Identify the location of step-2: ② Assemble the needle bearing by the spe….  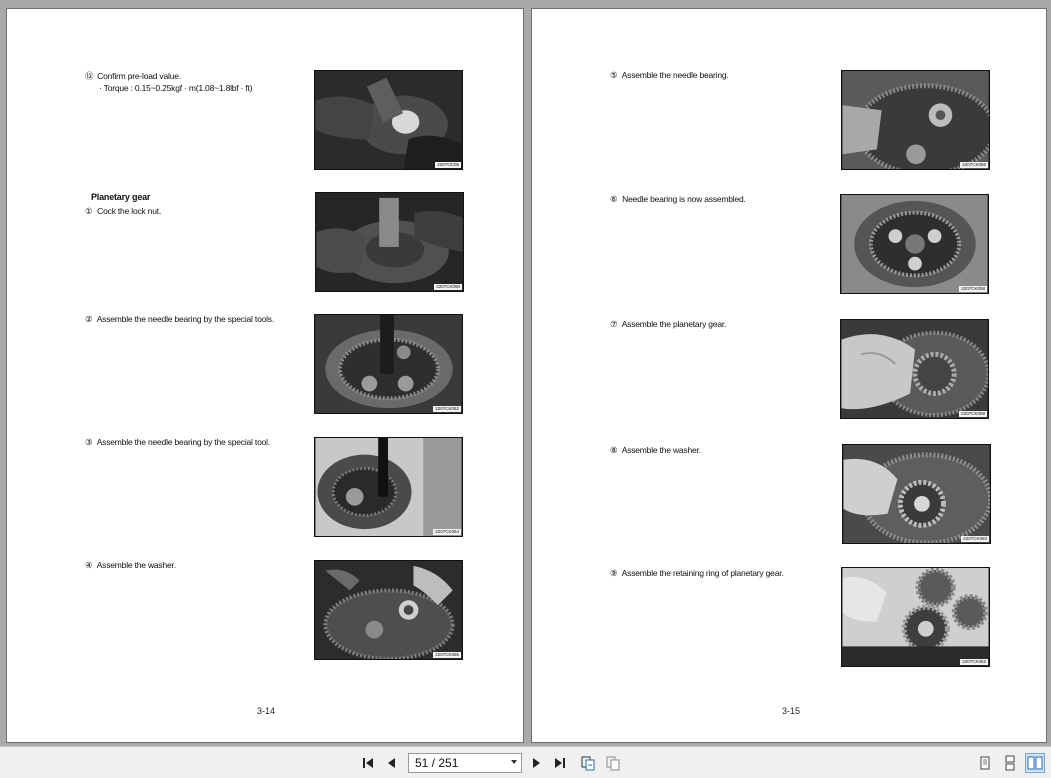
(180, 319).